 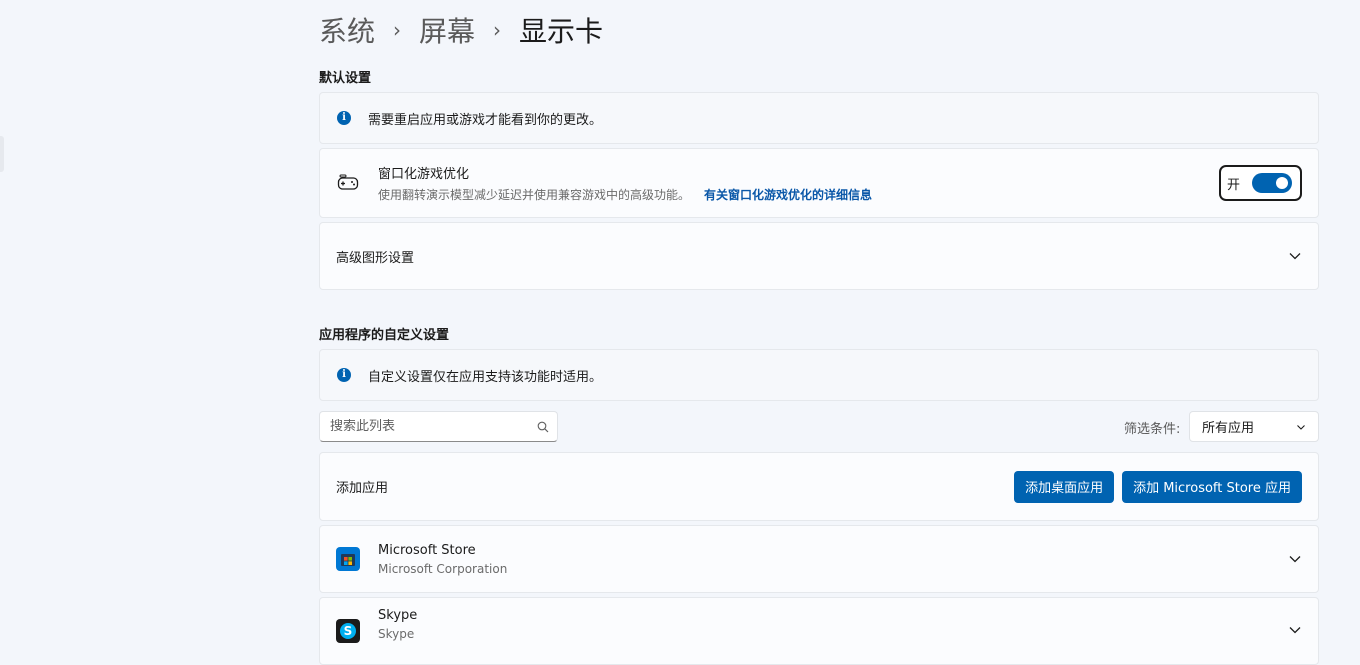 What do you see at coordinates (1272, 183) in the screenshot?
I see `toggle-switch` at bounding box center [1272, 183].